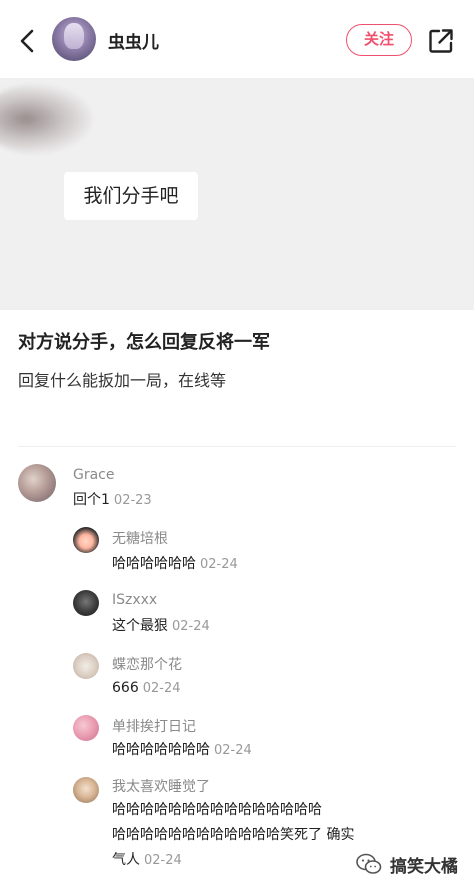 Image resolution: width=474 pixels, height=882 pixels. Describe the element at coordinates (441, 41) in the screenshot. I see `share-external-icon` at that location.